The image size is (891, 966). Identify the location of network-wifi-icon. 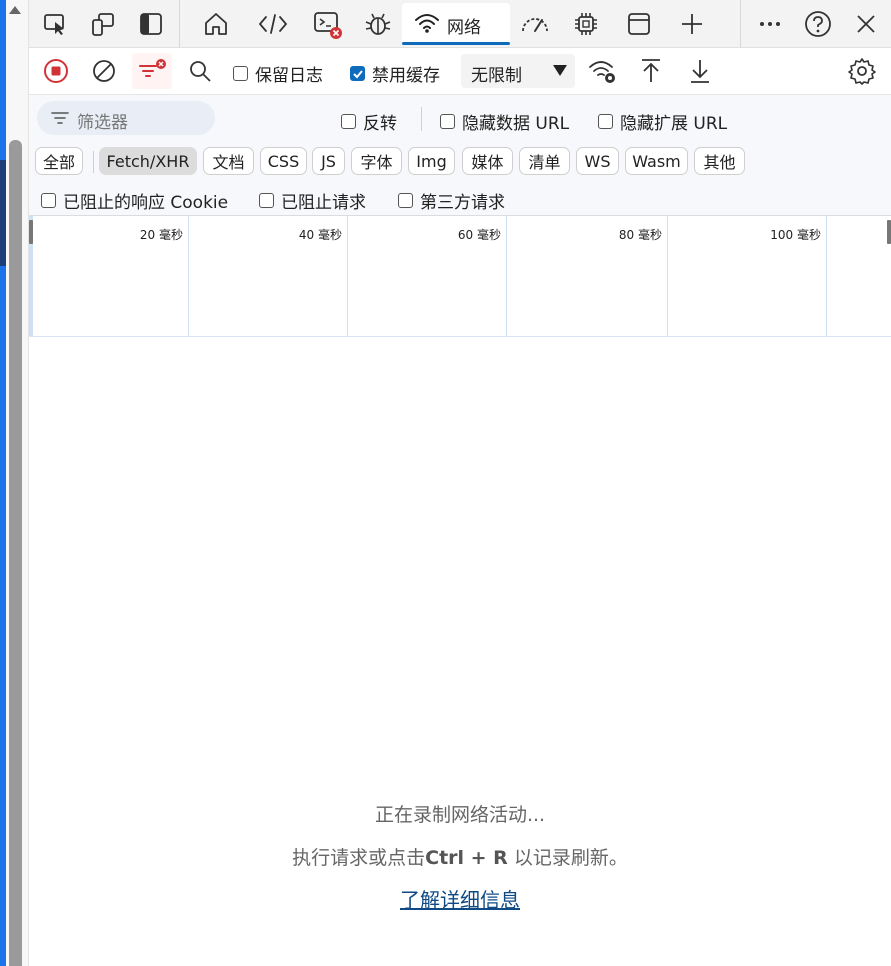
(427, 25).